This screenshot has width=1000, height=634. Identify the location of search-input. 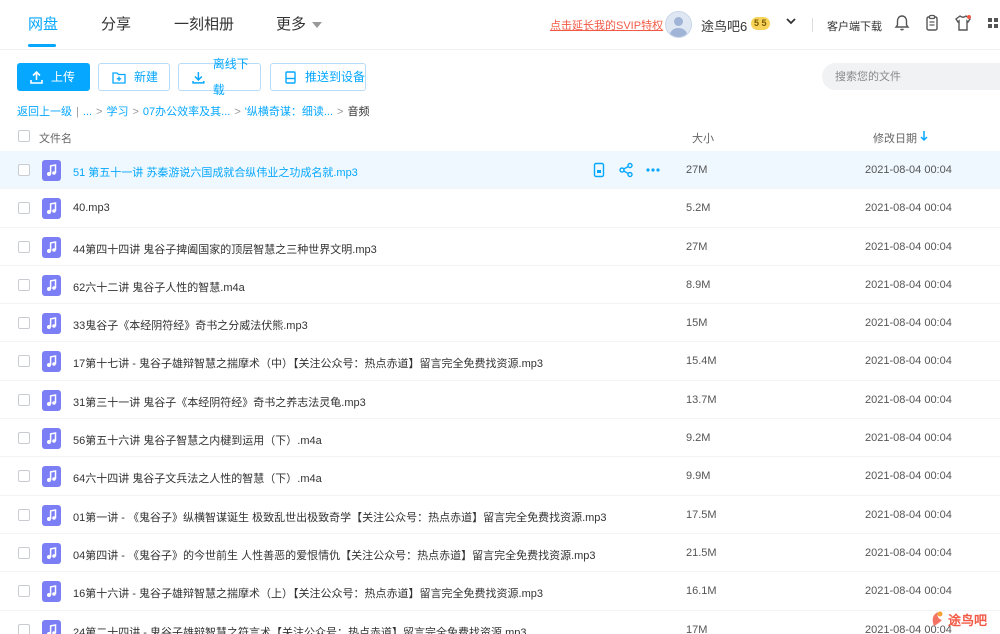
(911, 76).